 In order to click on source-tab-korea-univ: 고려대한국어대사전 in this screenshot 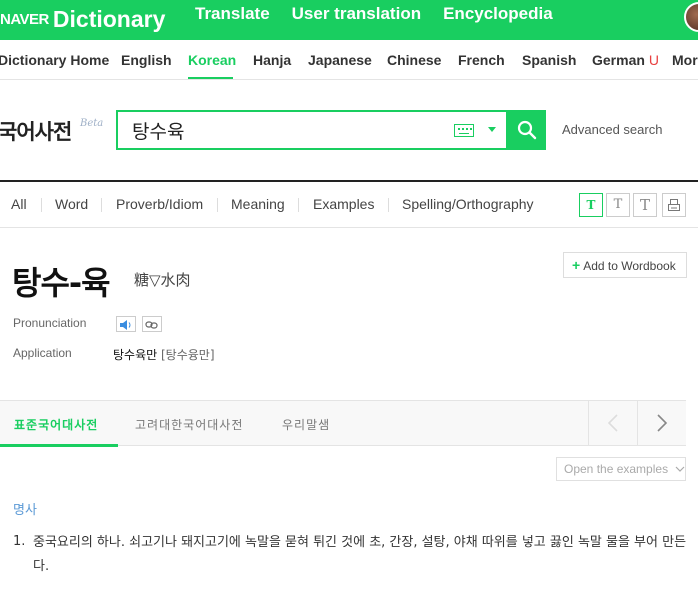, I will do `click(189, 424)`.